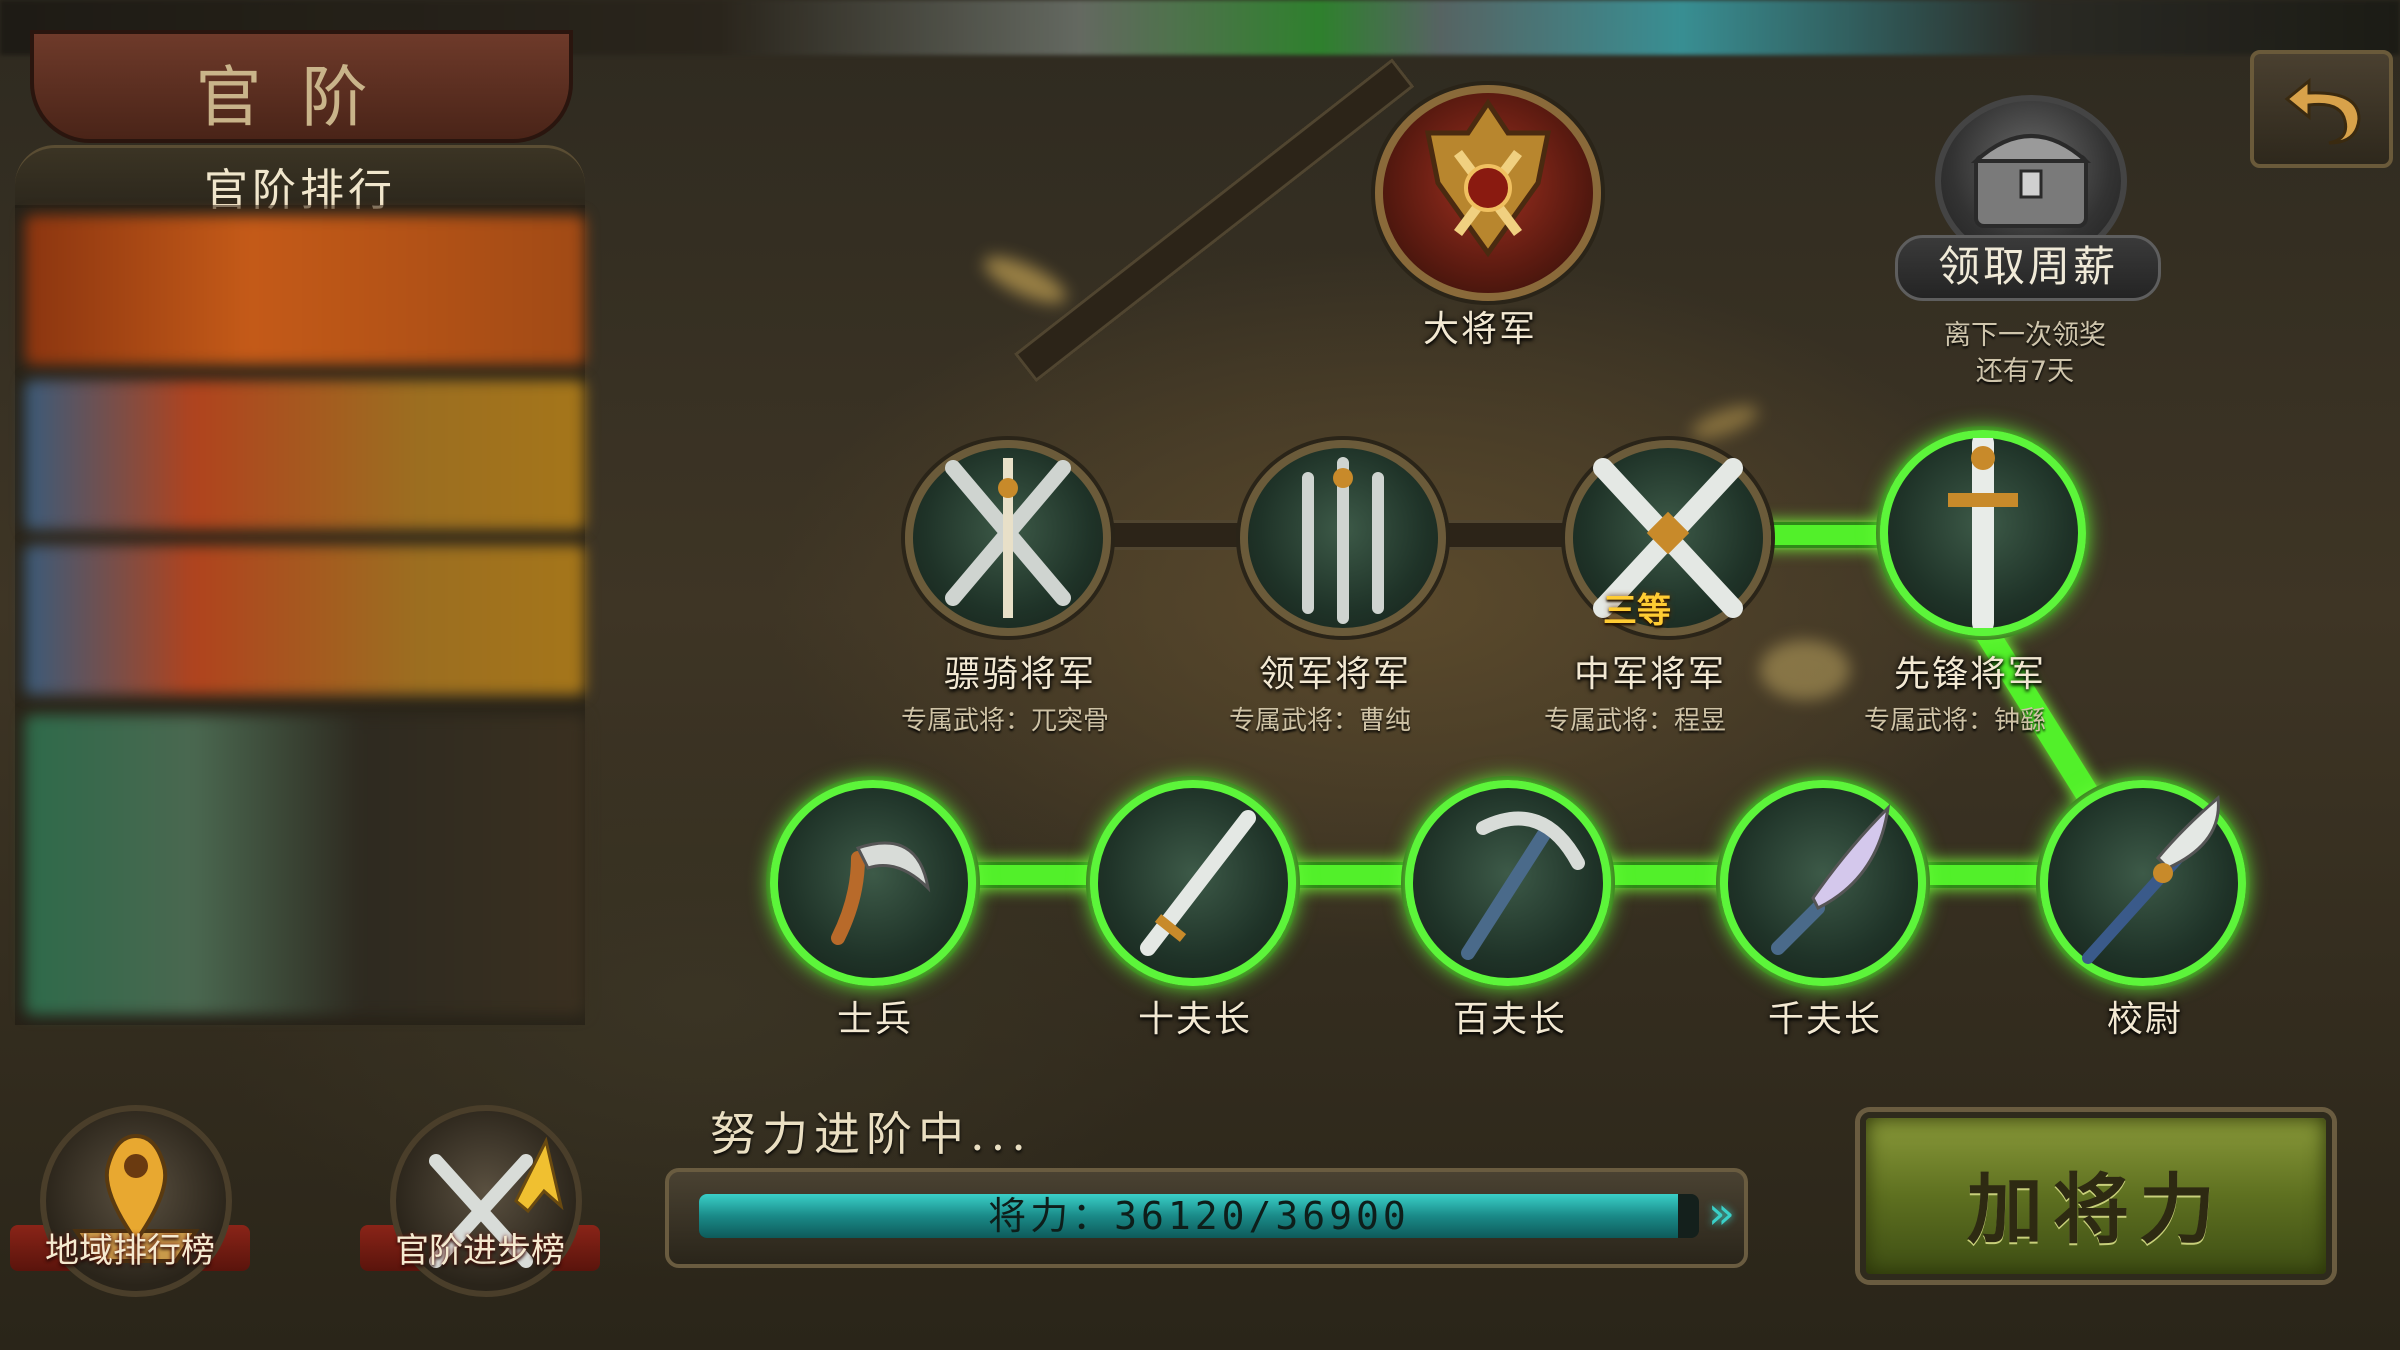 This screenshot has height=1350, width=2400. I want to click on triple-swords-emblem-icon, so click(1343, 540).